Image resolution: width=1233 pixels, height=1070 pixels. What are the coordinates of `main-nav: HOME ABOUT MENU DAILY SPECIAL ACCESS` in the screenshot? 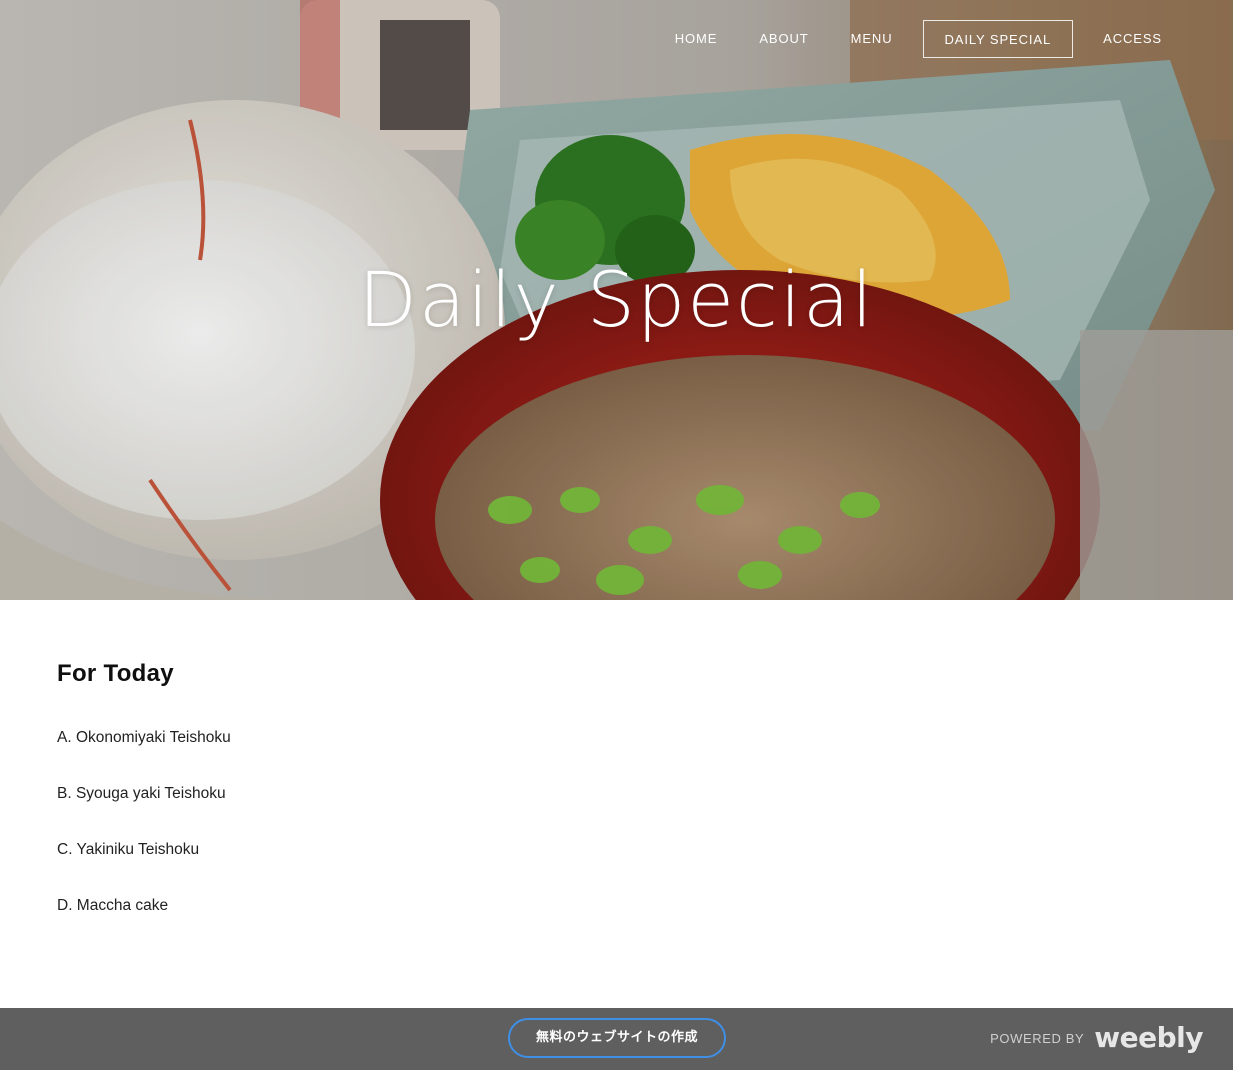 It's located at (918, 39).